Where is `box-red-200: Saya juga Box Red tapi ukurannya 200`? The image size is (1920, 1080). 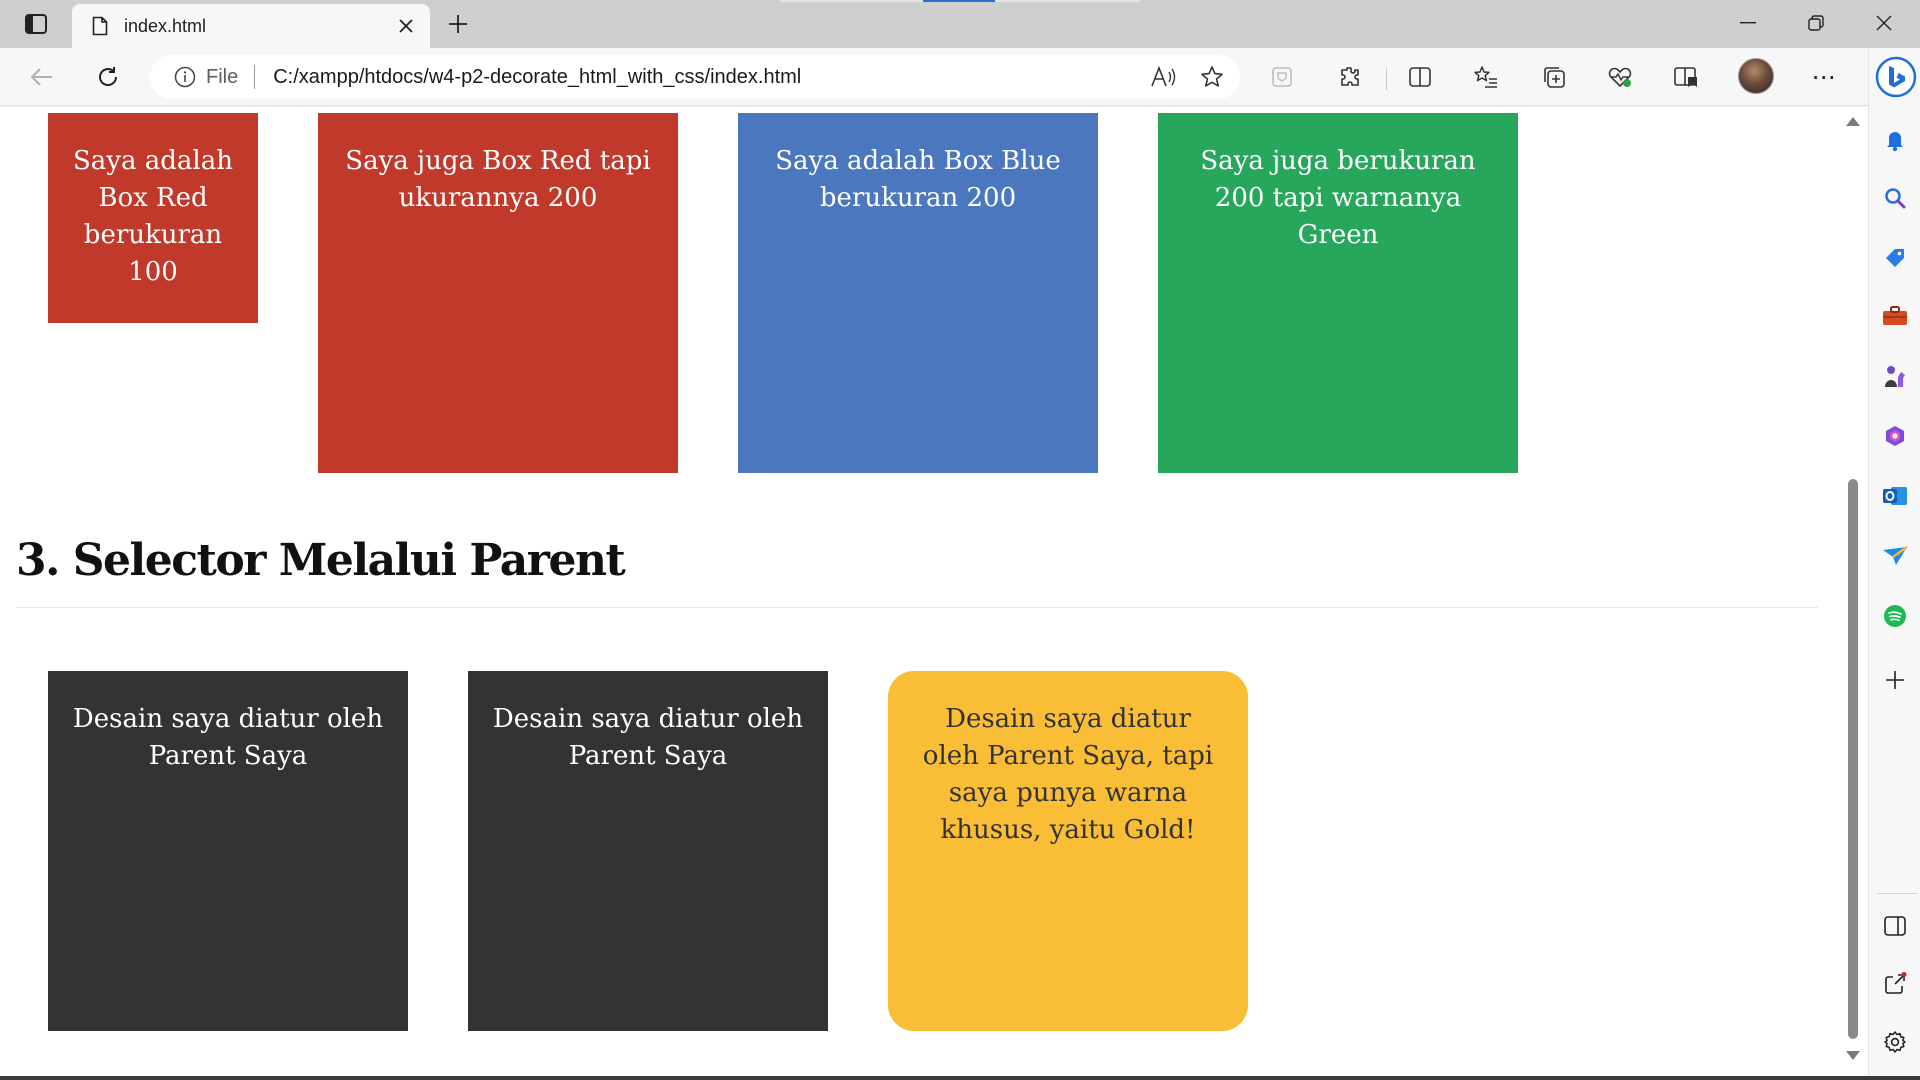 box-red-200: Saya juga Box Red tapi ukurannya 200 is located at coordinates (498, 293).